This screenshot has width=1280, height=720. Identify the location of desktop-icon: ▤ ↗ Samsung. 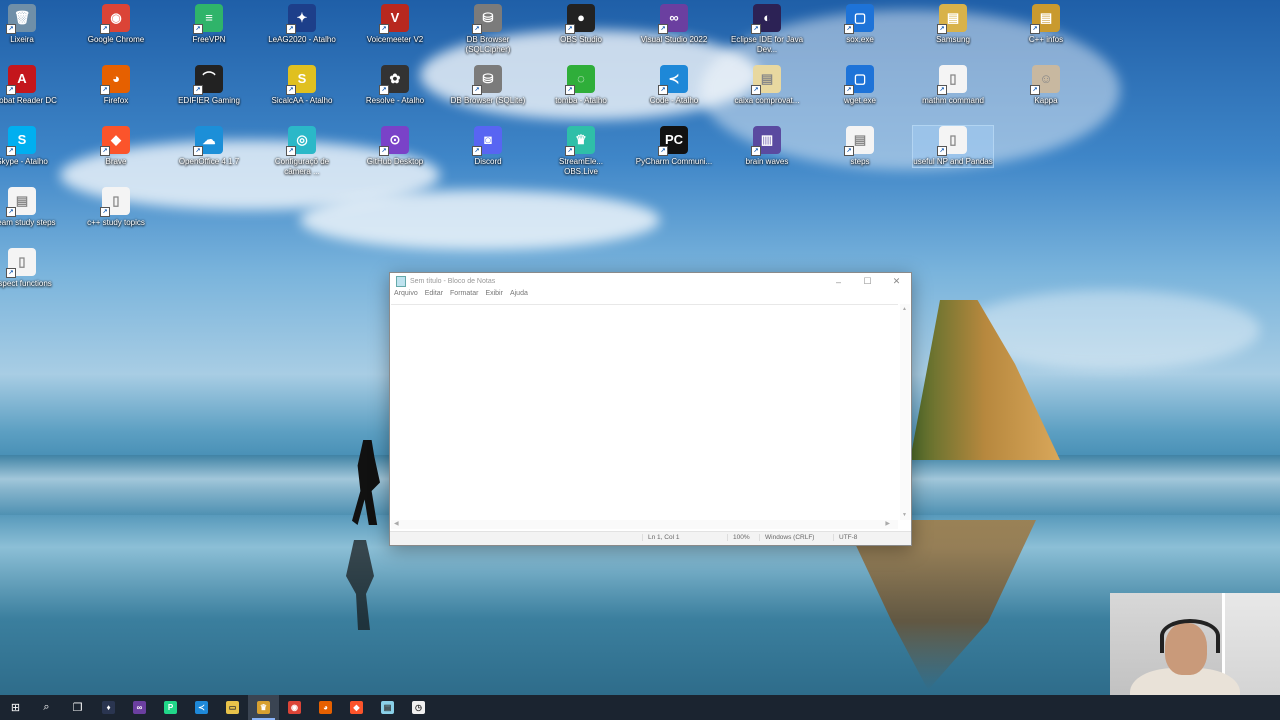
(953, 24).